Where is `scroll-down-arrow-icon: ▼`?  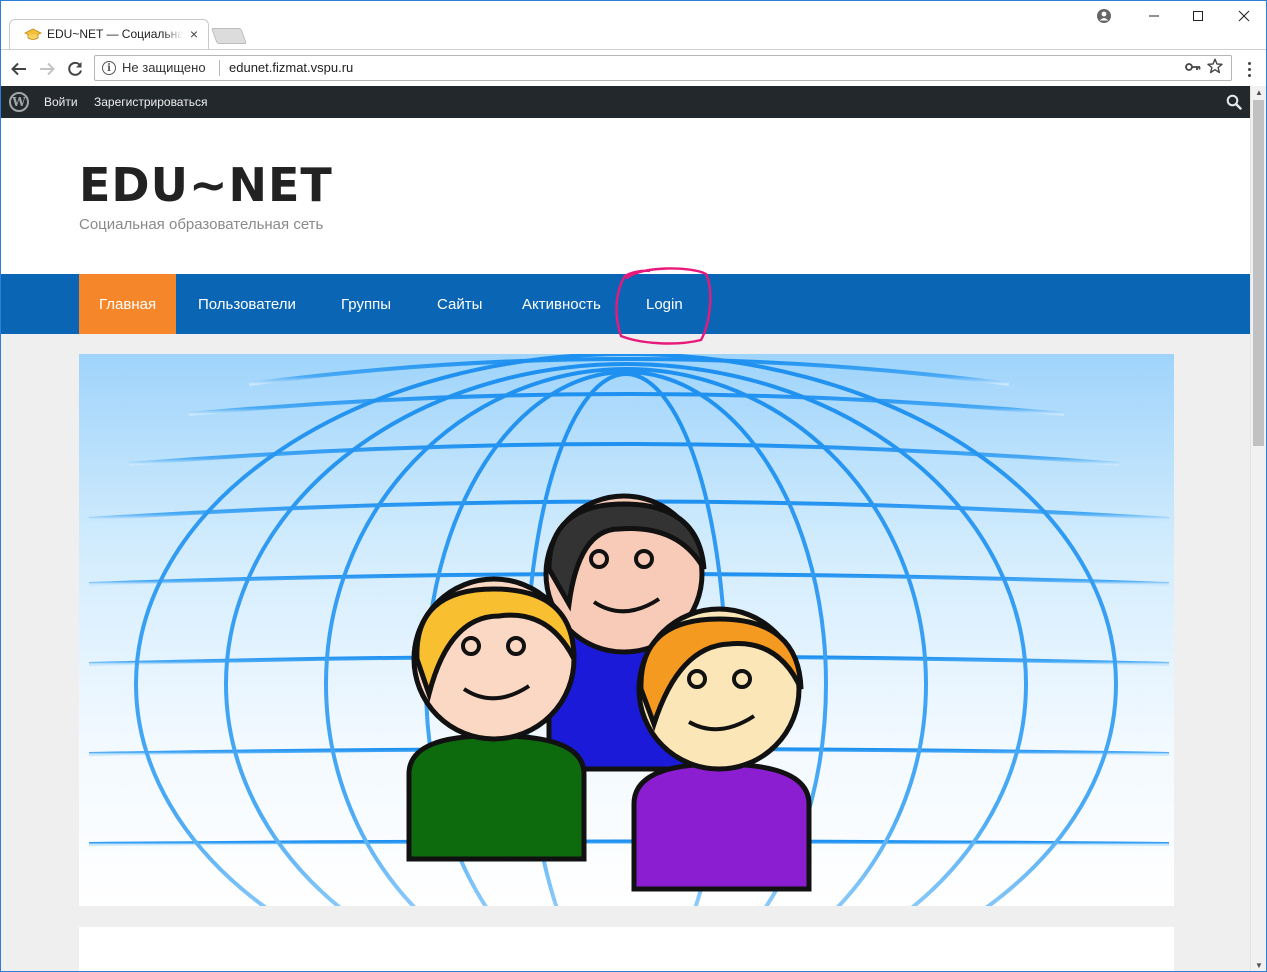
scroll-down-arrow-icon: ▼ is located at coordinates (1259, 965).